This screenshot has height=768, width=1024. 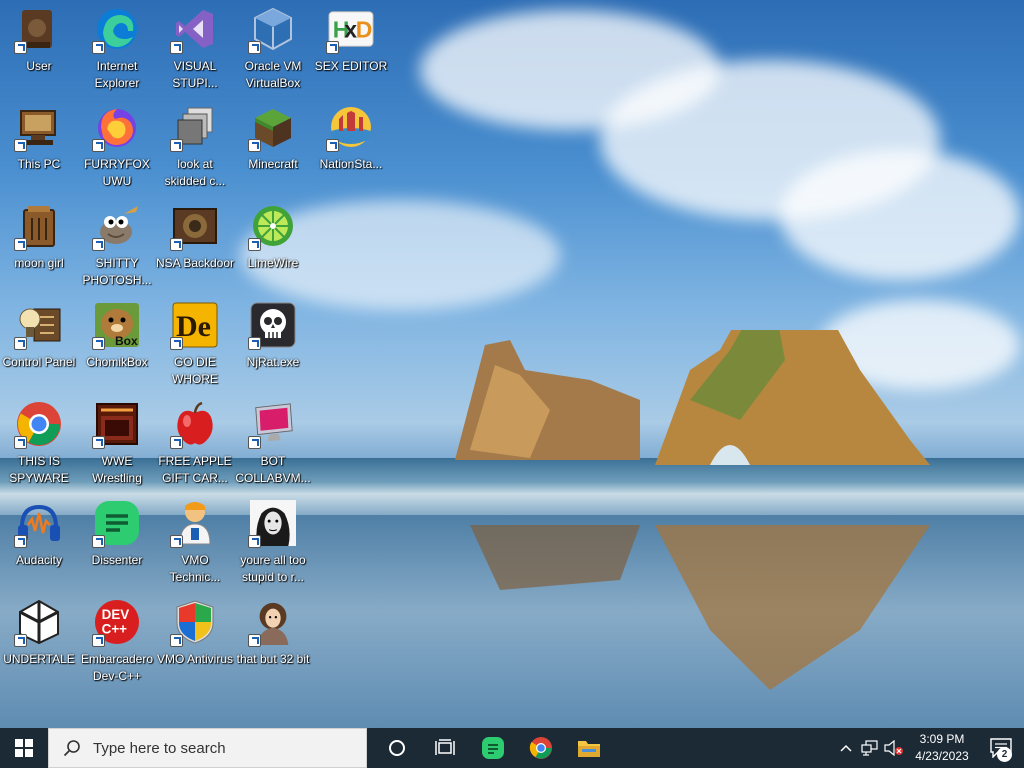 What do you see at coordinates (194, 524) in the screenshot?
I see `technician-icon` at bounding box center [194, 524].